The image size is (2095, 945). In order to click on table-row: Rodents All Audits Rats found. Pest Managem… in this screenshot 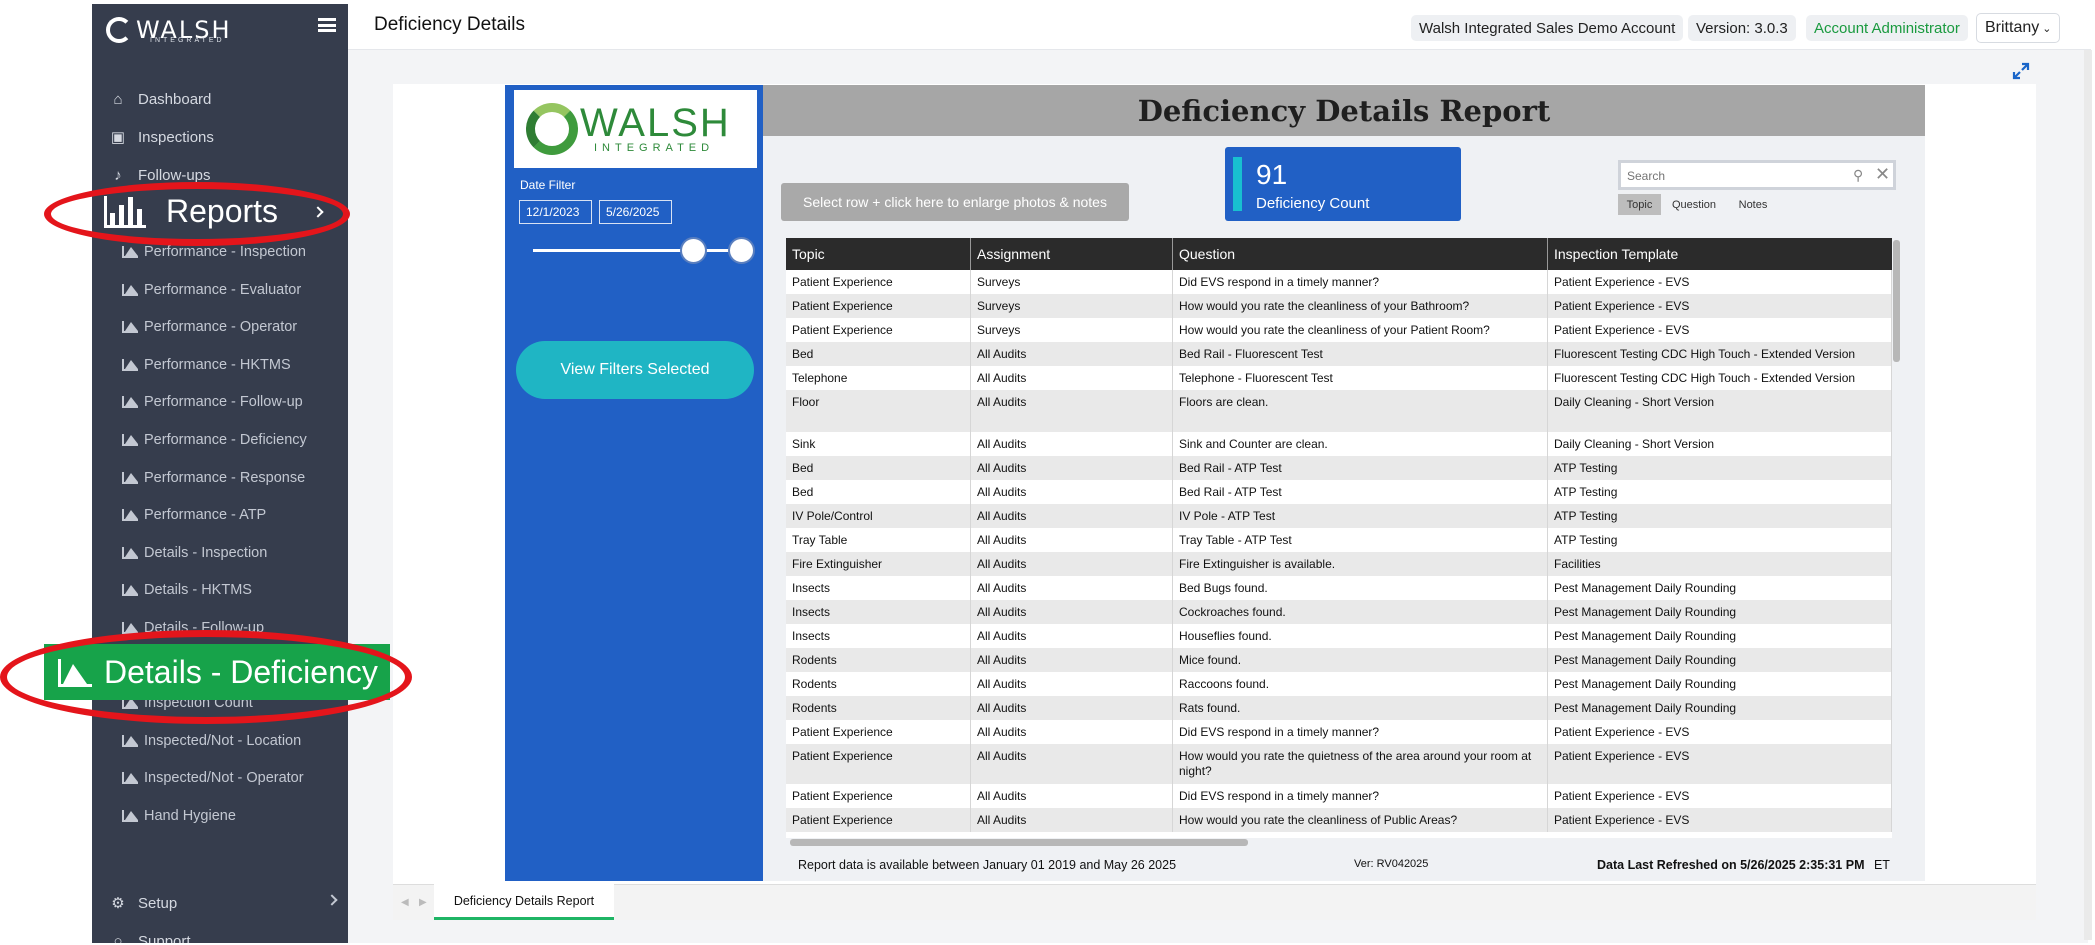, I will do `click(1339, 708)`.